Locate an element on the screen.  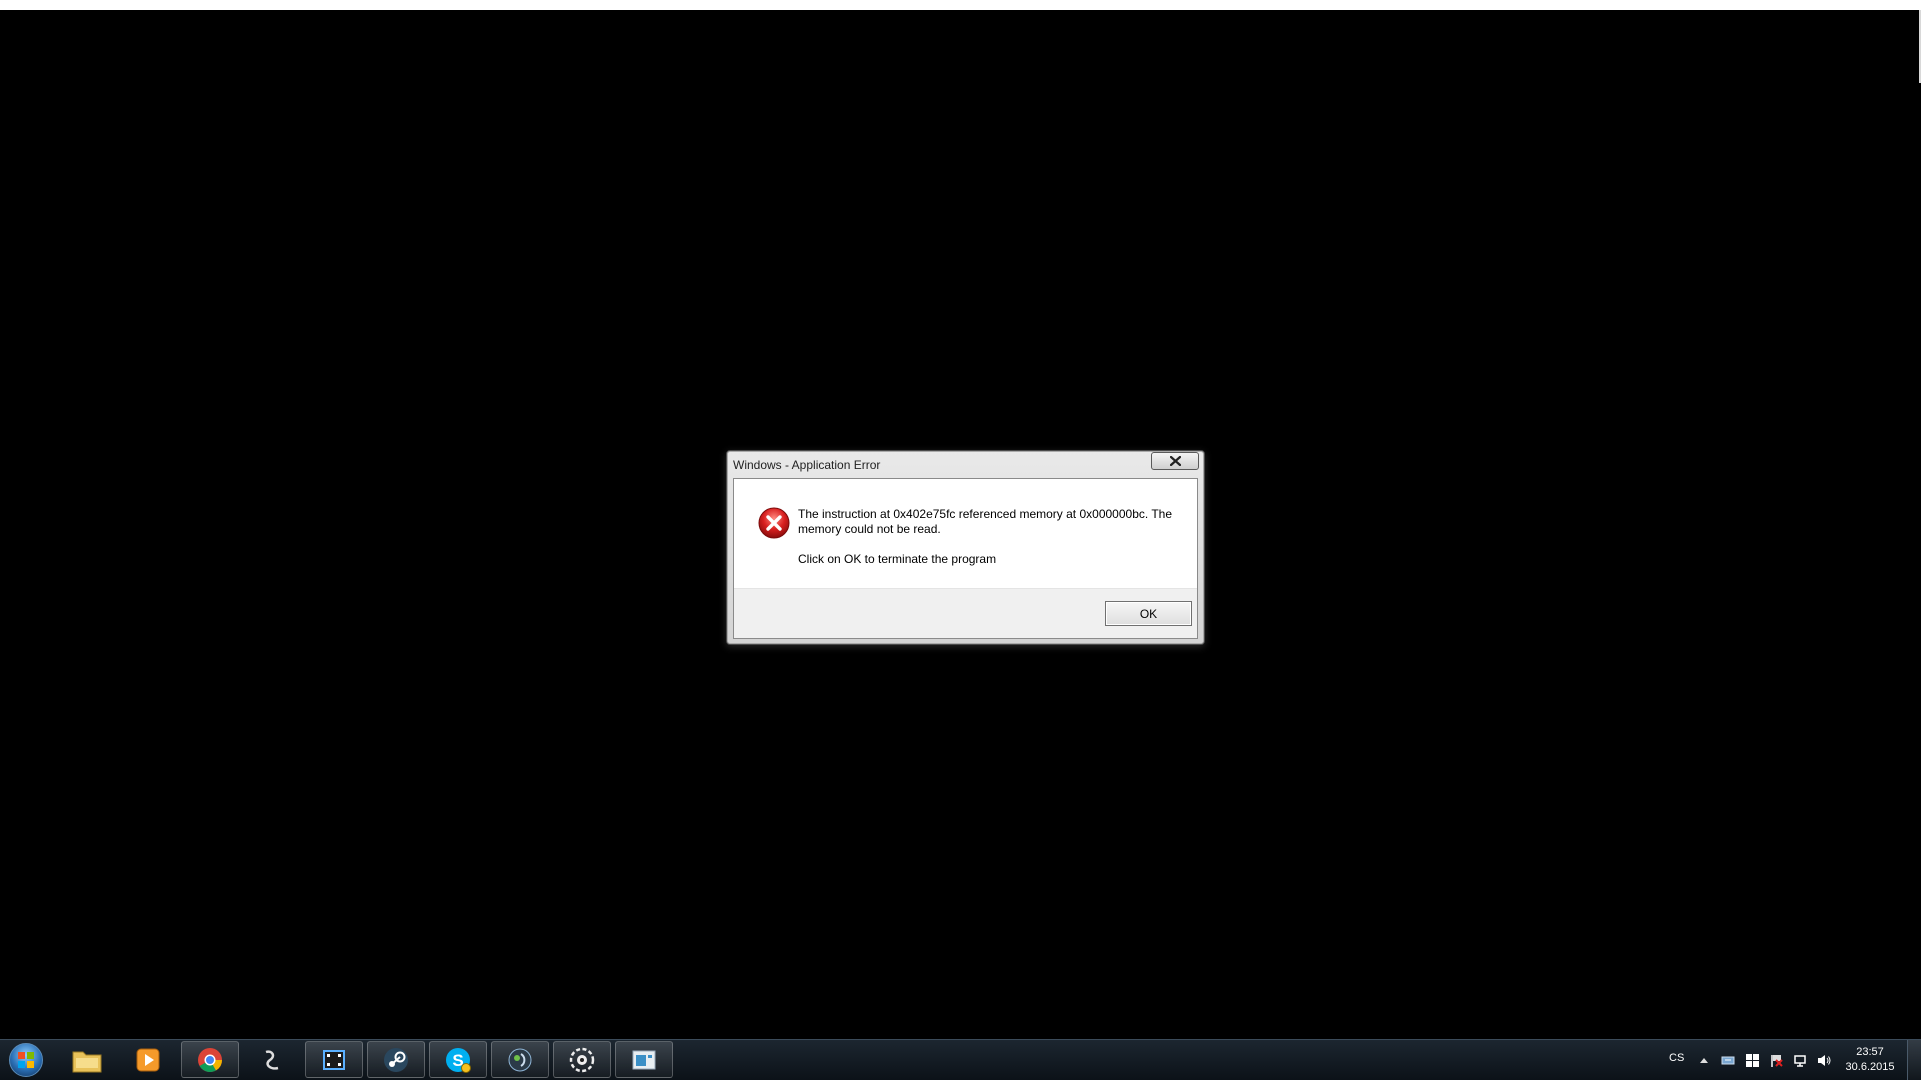
start-button is located at coordinates (26, 1060).